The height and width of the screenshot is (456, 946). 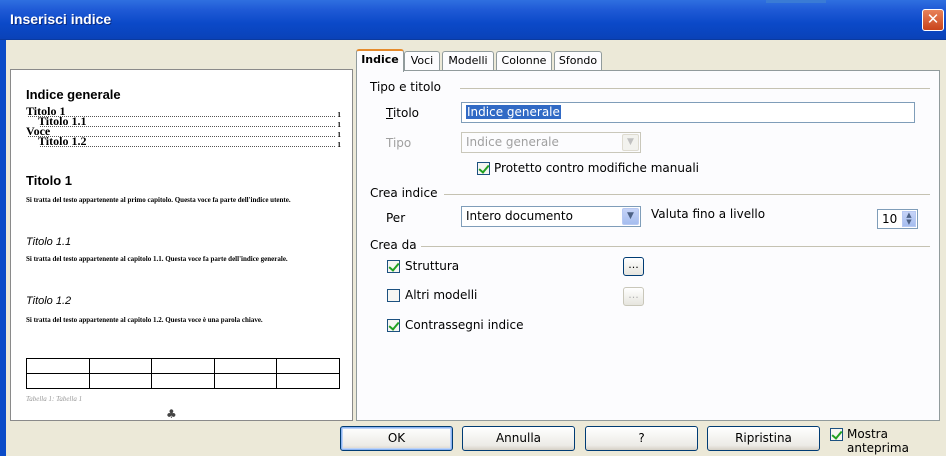 What do you see at coordinates (524, 61) in the screenshot?
I see `tab-colonne: Colonne` at bounding box center [524, 61].